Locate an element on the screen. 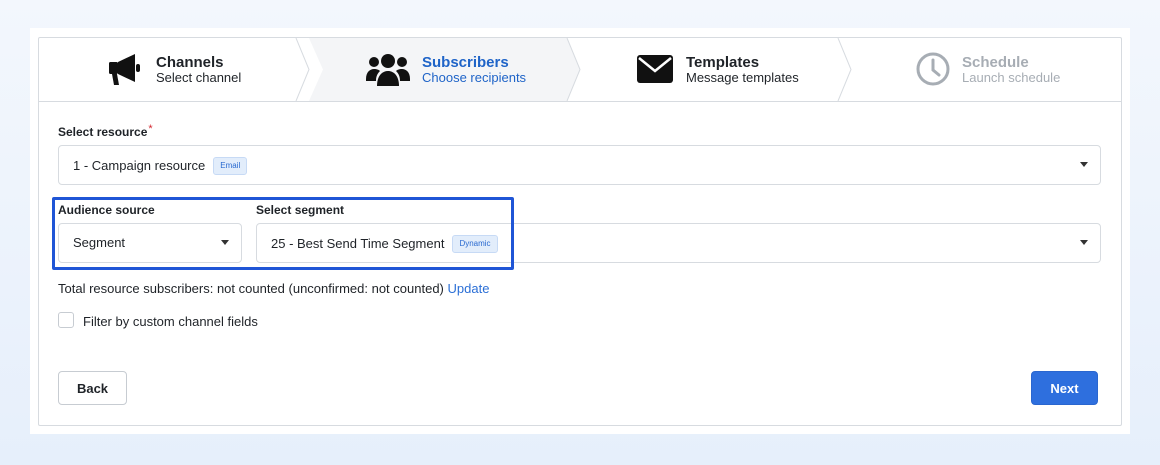  clock-icon is located at coordinates (933, 71).